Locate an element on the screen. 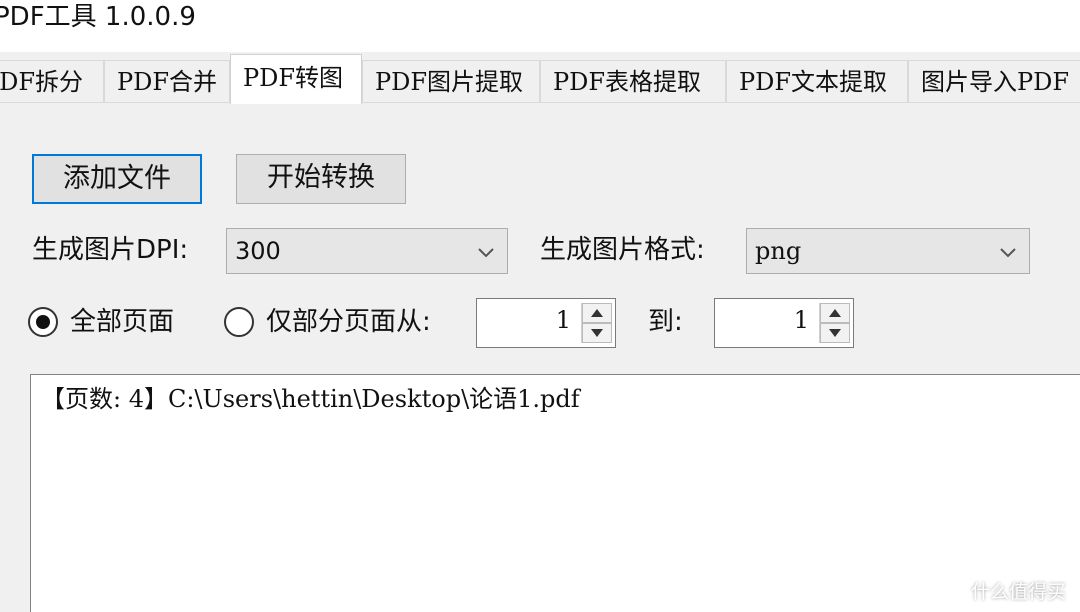 The image size is (1080, 612). tab-pdf-merge: PDF合并 is located at coordinates (167, 81).